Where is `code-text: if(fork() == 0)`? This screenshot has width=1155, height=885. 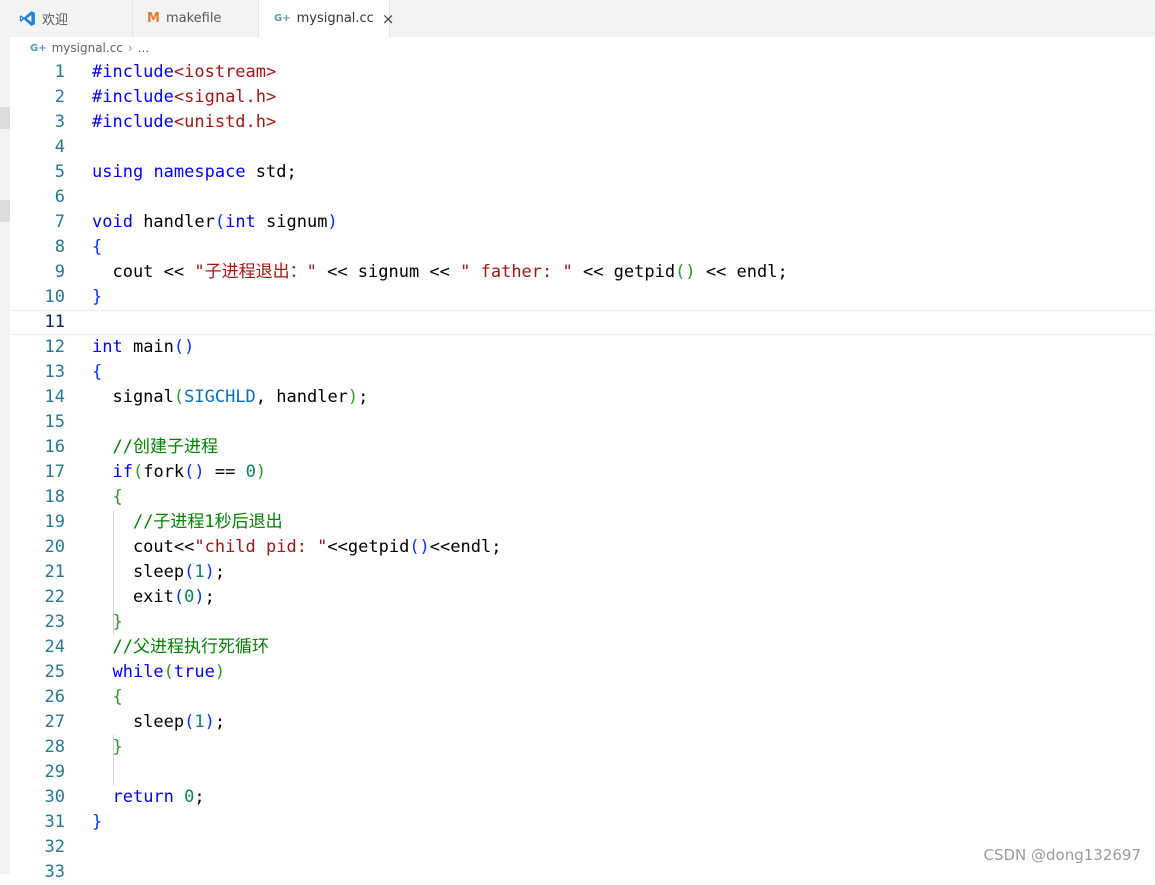
code-text: if(fork() == 0) is located at coordinates (179, 472).